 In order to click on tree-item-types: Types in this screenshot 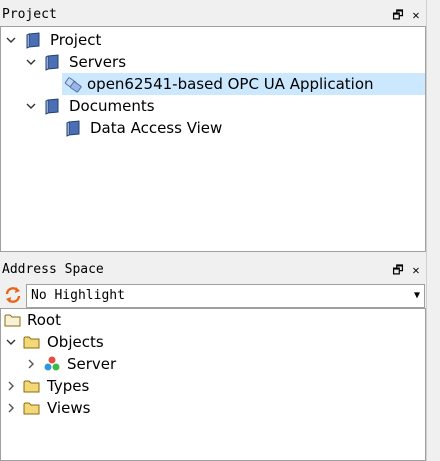, I will do `click(213, 386)`.